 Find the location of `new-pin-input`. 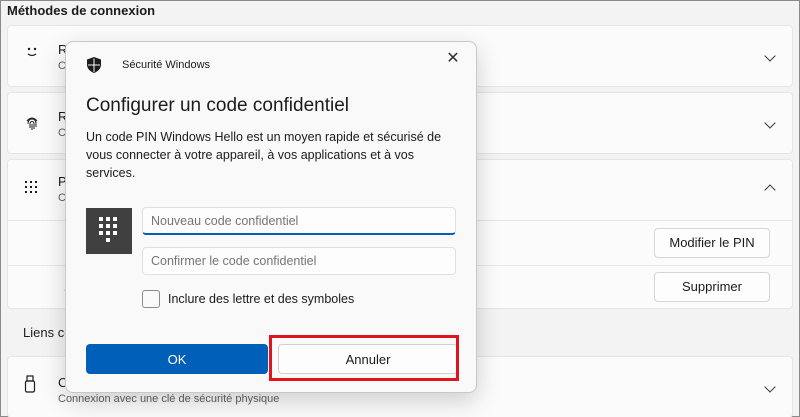

new-pin-input is located at coordinates (299, 221).